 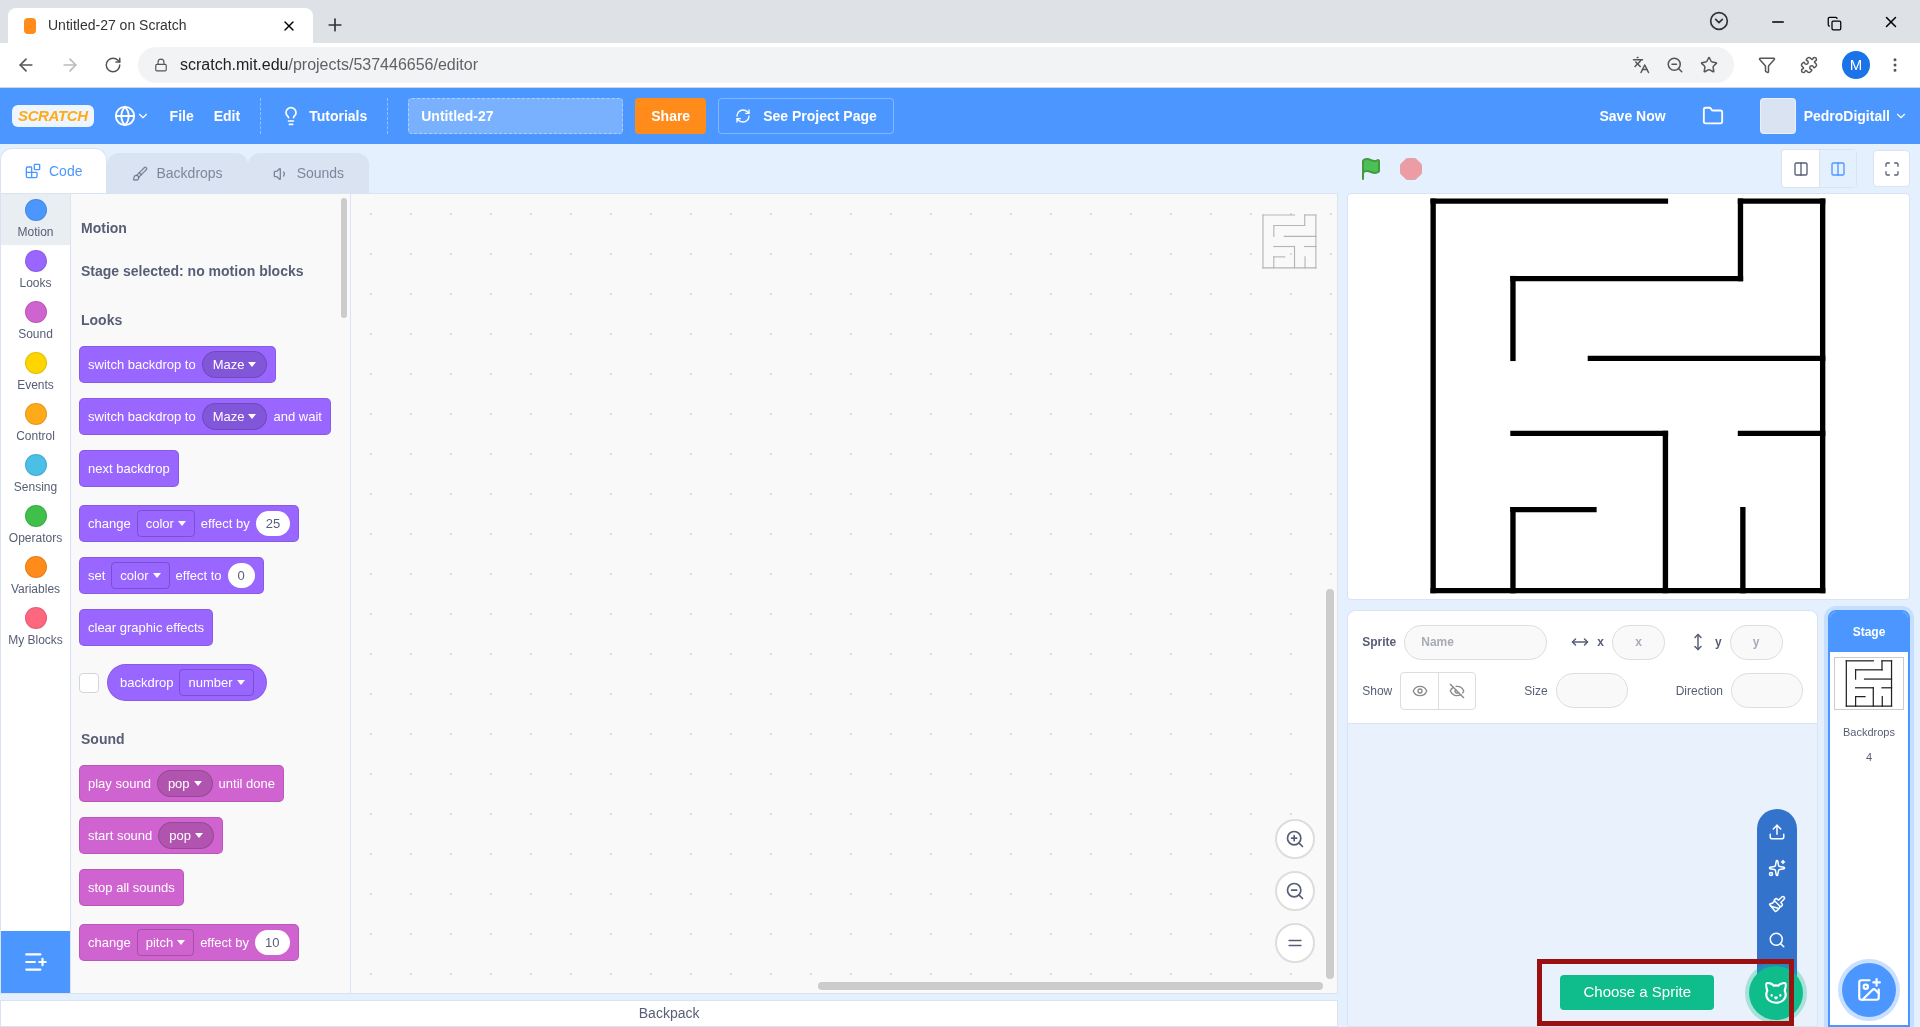 What do you see at coordinates (177, 173) in the screenshot?
I see `editor-tab: Backdrops` at bounding box center [177, 173].